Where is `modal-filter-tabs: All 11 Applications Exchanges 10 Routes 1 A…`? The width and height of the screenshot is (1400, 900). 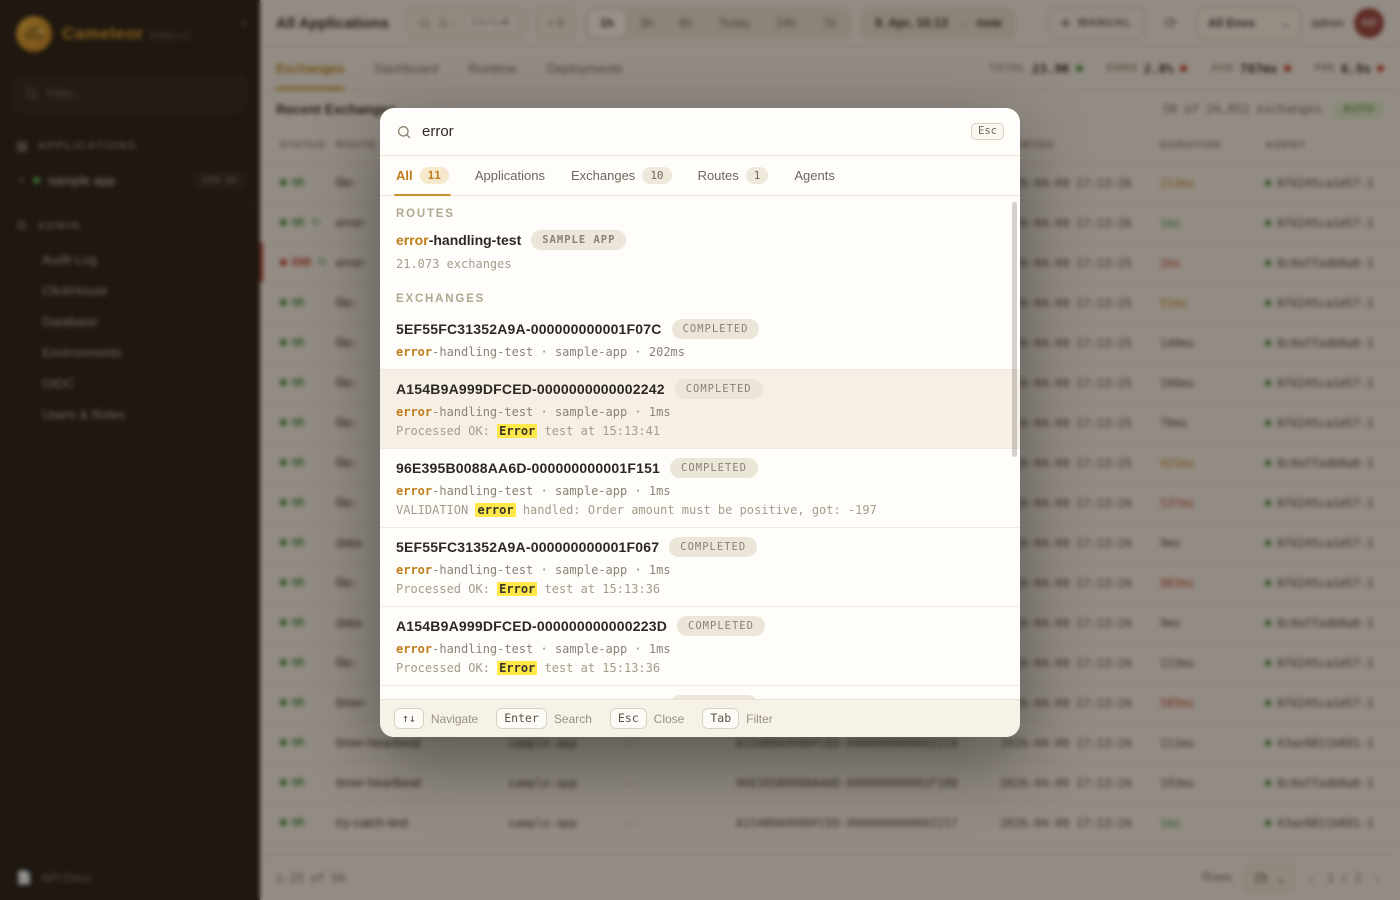 modal-filter-tabs: All 11 Applications Exchanges 10 Routes 1 A… is located at coordinates (700, 176).